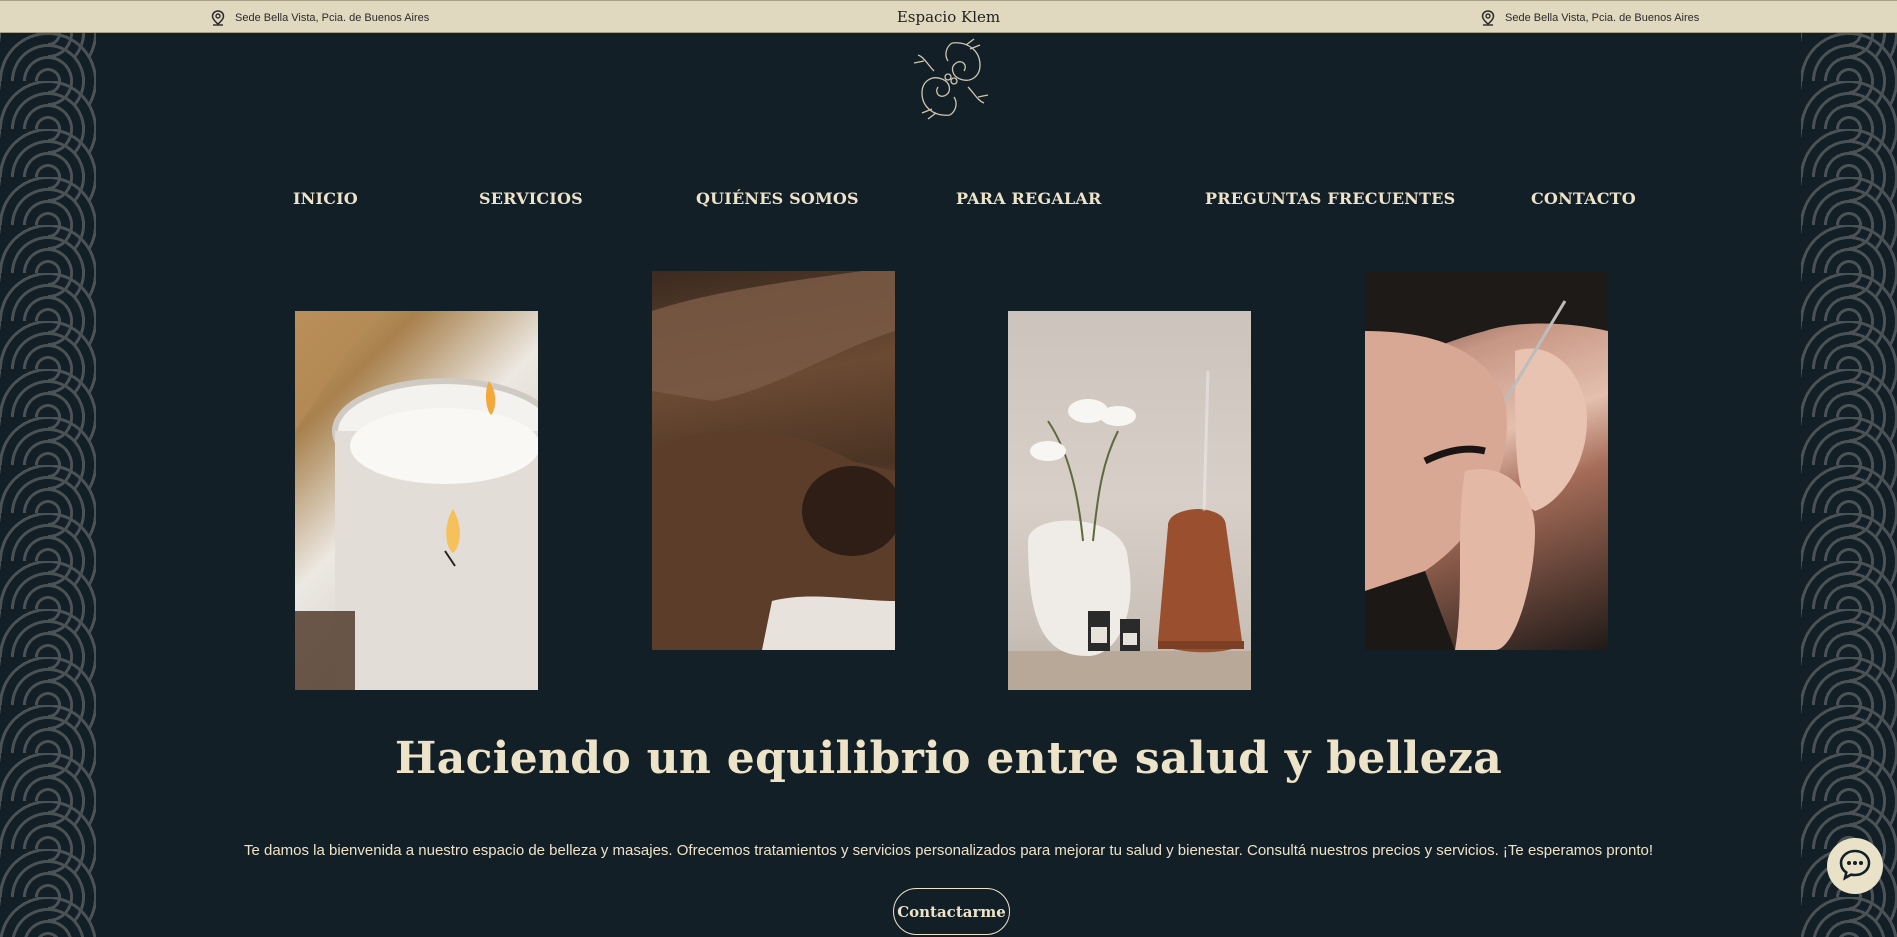 The height and width of the screenshot is (937, 1897). Describe the element at coordinates (773, 460) in the screenshot. I see `massage-photo` at that location.